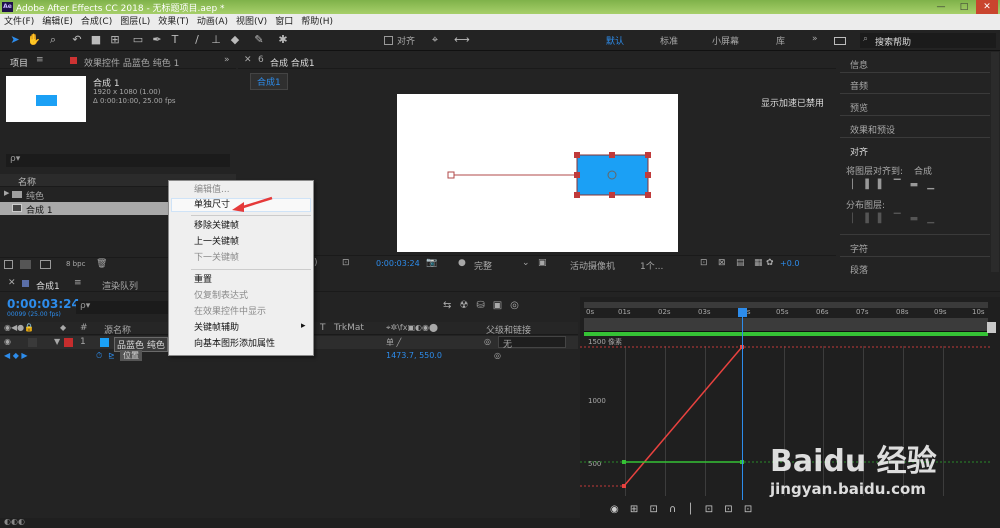  I want to click on close-button: ✕, so click(987, 7).